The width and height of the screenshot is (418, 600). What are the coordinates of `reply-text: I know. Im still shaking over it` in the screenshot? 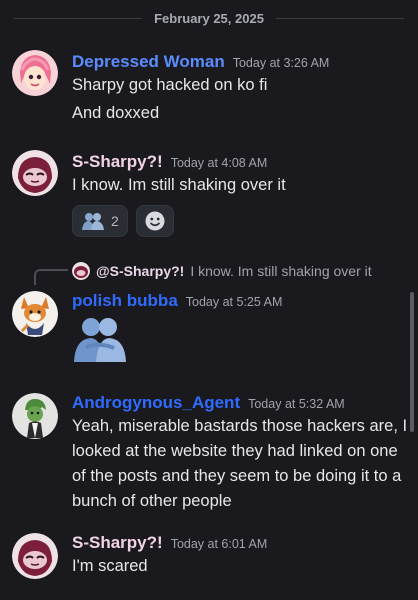 It's located at (281, 271).